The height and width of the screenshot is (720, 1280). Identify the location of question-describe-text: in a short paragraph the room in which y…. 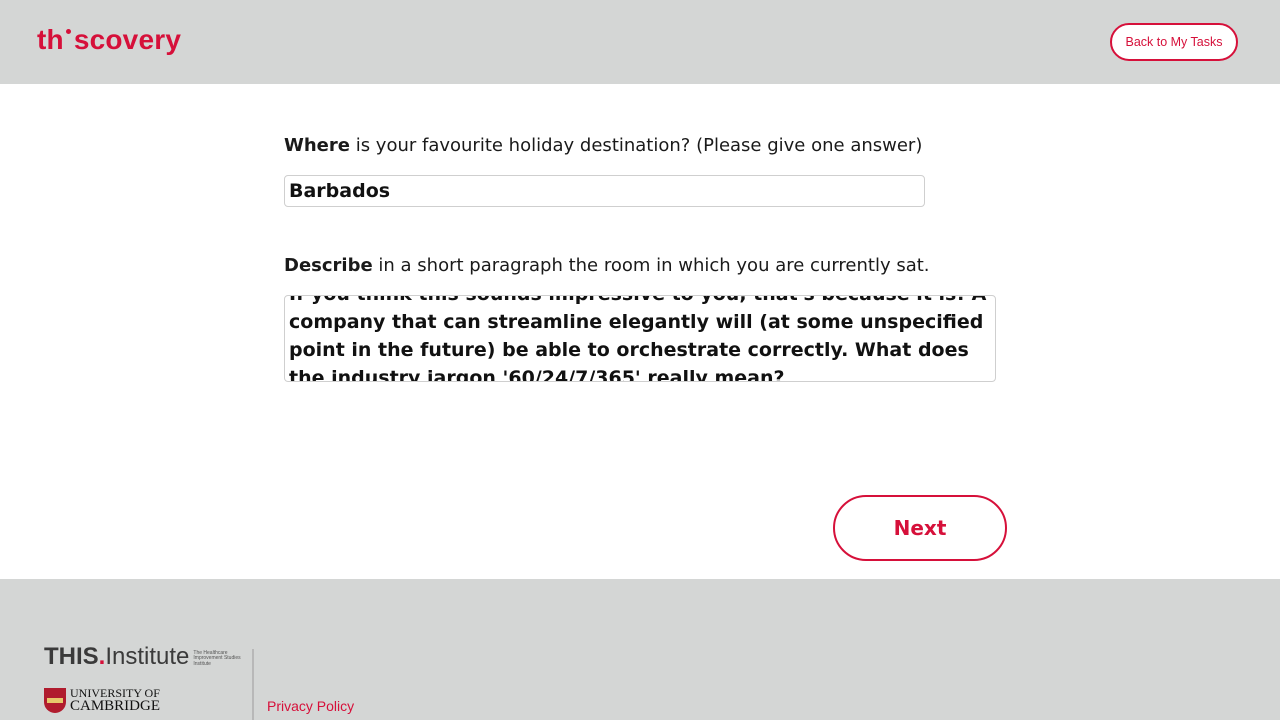
(651, 265).